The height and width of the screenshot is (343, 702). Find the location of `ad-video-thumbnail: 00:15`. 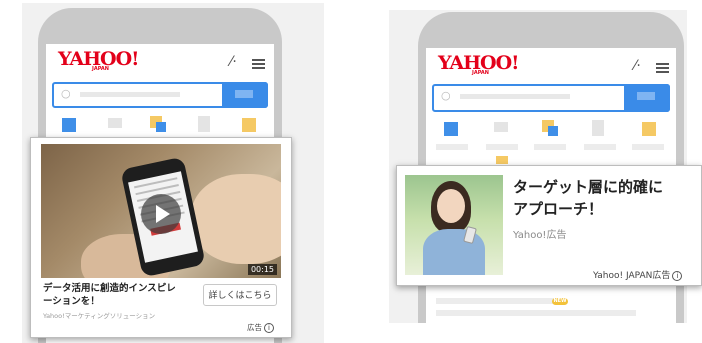

ad-video-thumbnail: 00:15 is located at coordinates (161, 211).